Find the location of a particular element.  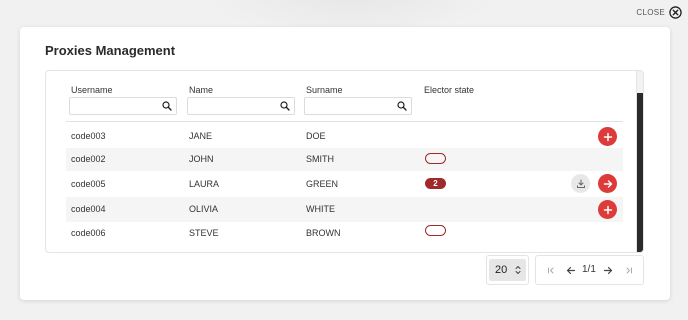

header-divider is located at coordinates (344, 121).